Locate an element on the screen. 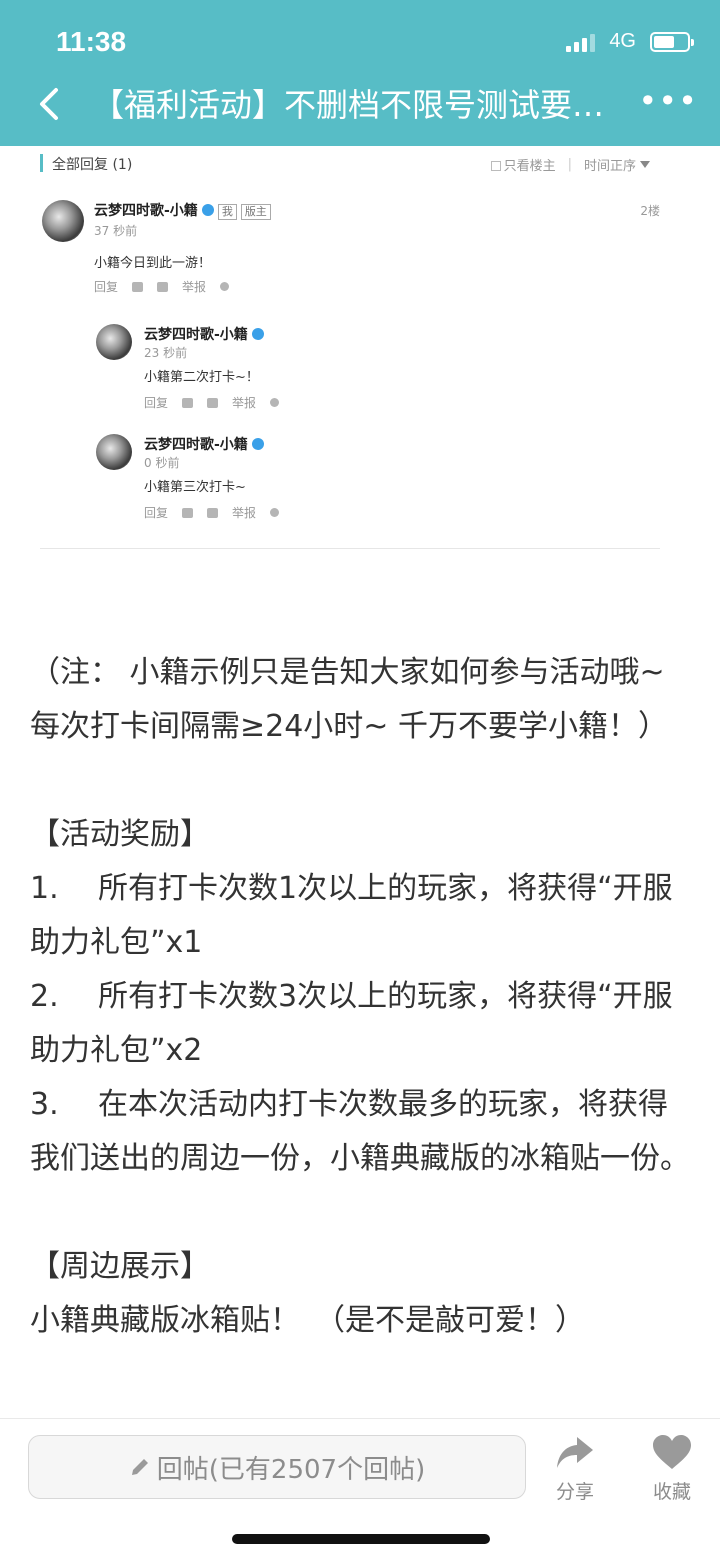 The height and width of the screenshot is (1559, 720). comment-time: 0 秒前 is located at coordinates (162, 463).